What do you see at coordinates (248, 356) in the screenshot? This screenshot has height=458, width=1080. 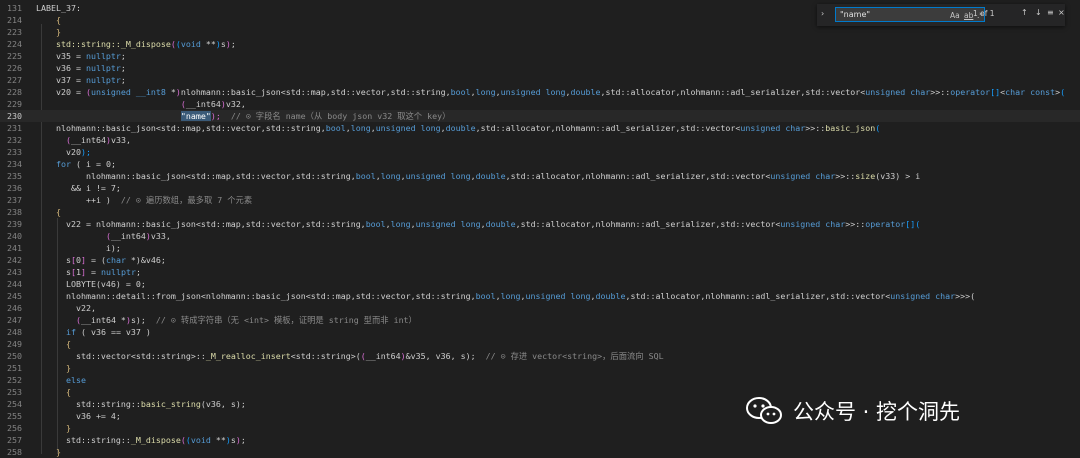 I see `code-token: _M_realloc_insert` at bounding box center [248, 356].